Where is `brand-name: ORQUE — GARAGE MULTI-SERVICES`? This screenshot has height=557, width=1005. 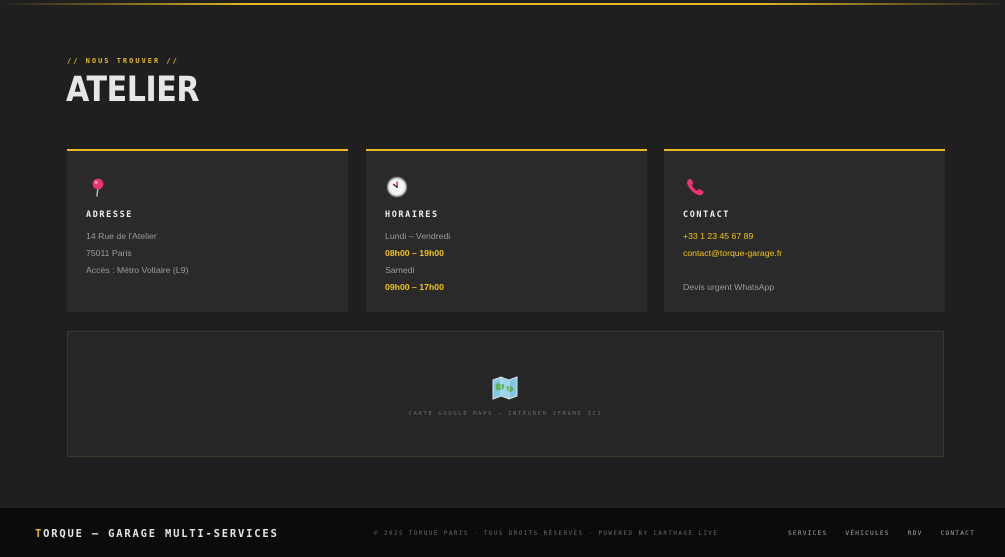
brand-name: ORQUE — GARAGE MULTI-SERVICES is located at coordinates (161, 534).